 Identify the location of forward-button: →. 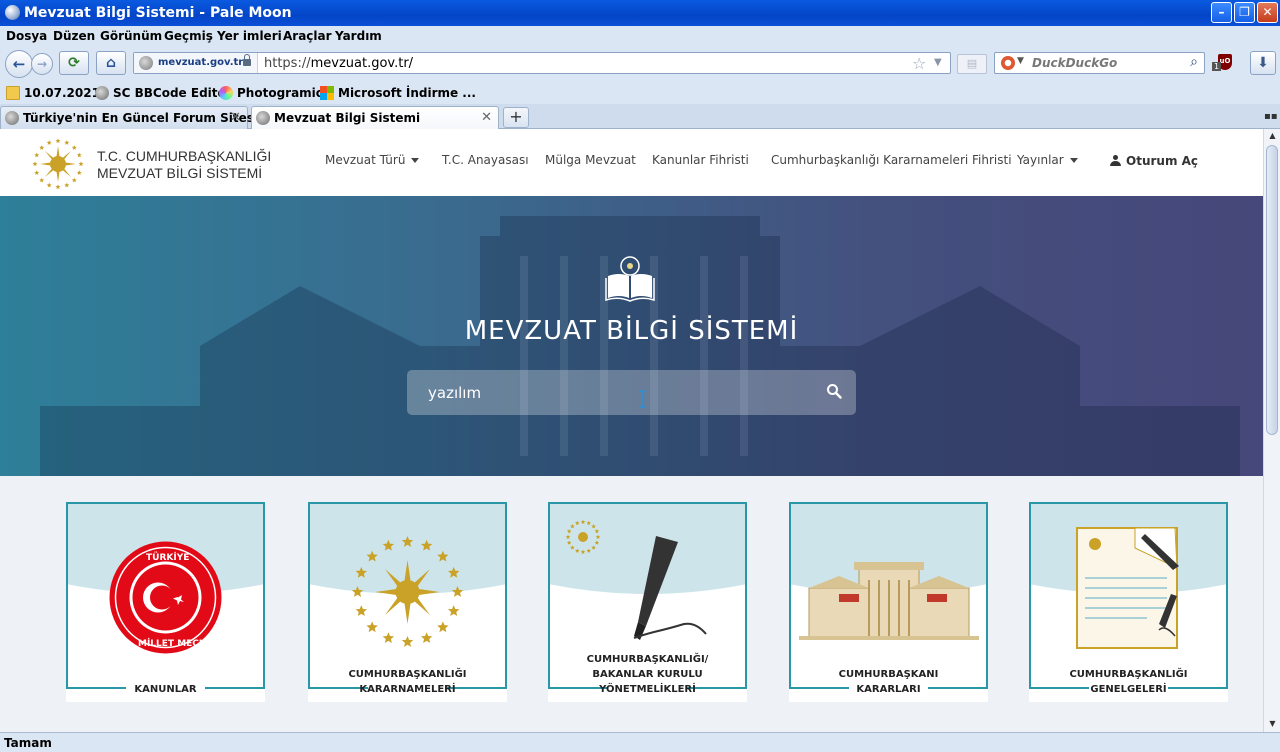
(42, 64).